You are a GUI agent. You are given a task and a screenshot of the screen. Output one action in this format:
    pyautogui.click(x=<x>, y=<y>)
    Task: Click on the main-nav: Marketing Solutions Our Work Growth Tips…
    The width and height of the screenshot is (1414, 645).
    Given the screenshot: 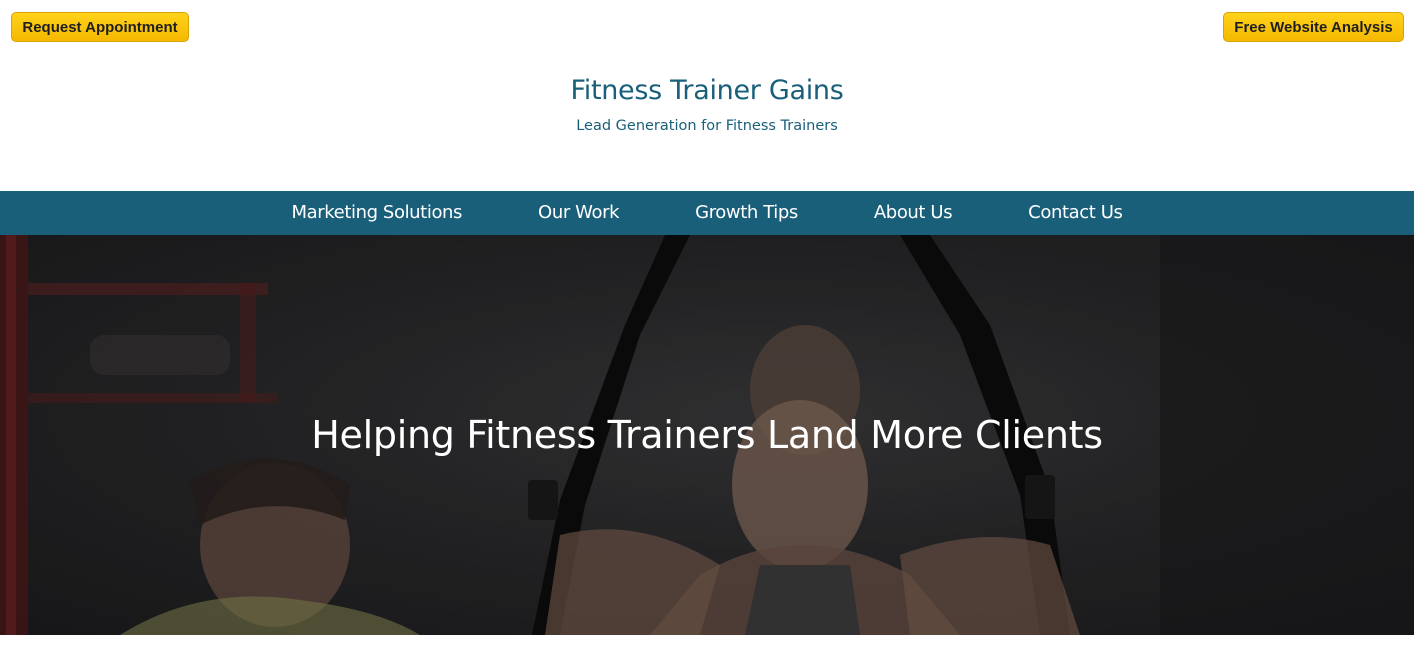 What is the action you would take?
    pyautogui.click(x=707, y=213)
    